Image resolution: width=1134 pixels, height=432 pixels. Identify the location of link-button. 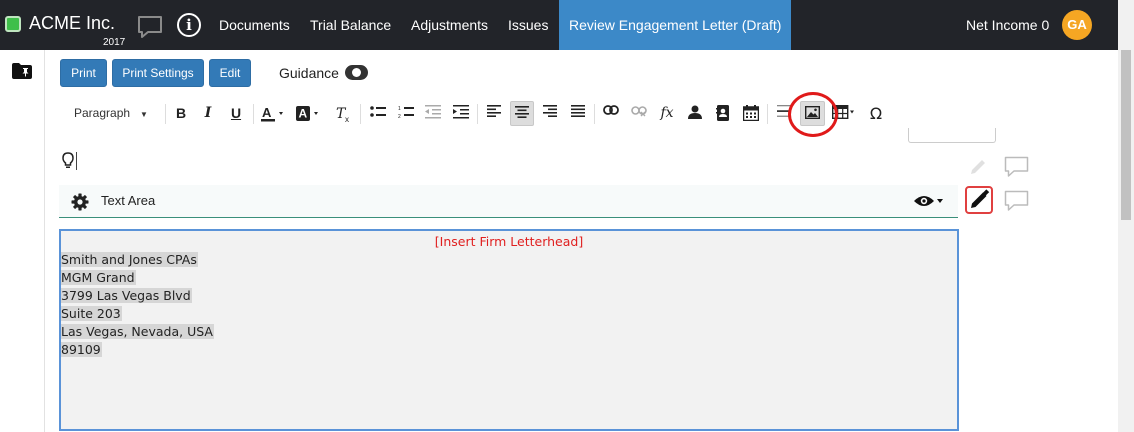
(611, 113).